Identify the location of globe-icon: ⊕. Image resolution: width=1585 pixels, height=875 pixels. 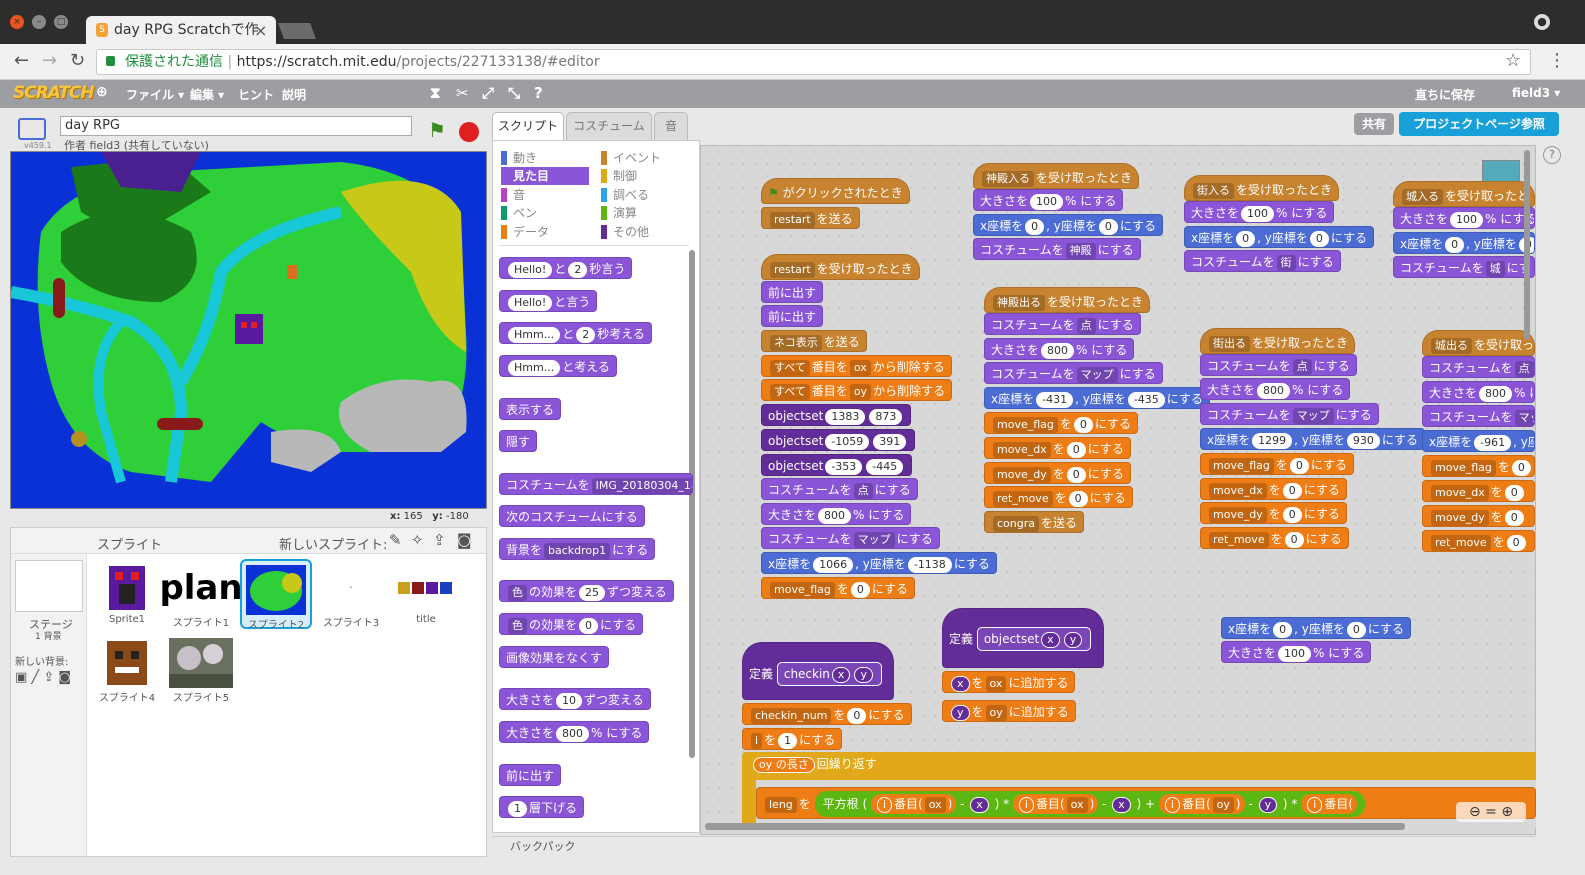
(102, 92).